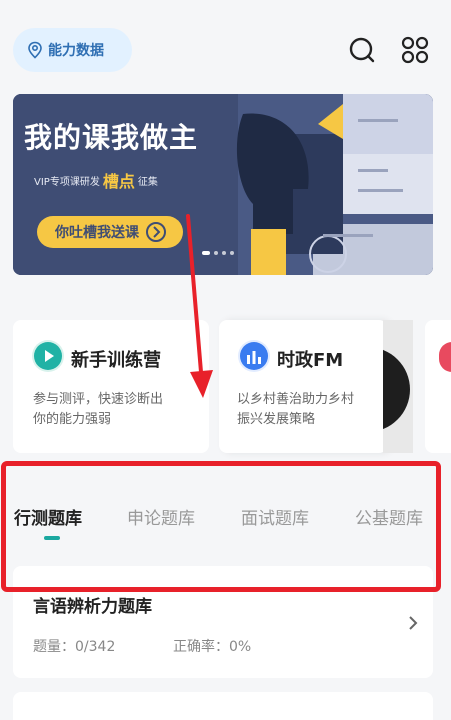  Describe the element at coordinates (254, 356) in the screenshot. I see `audio-bars-icon` at that location.